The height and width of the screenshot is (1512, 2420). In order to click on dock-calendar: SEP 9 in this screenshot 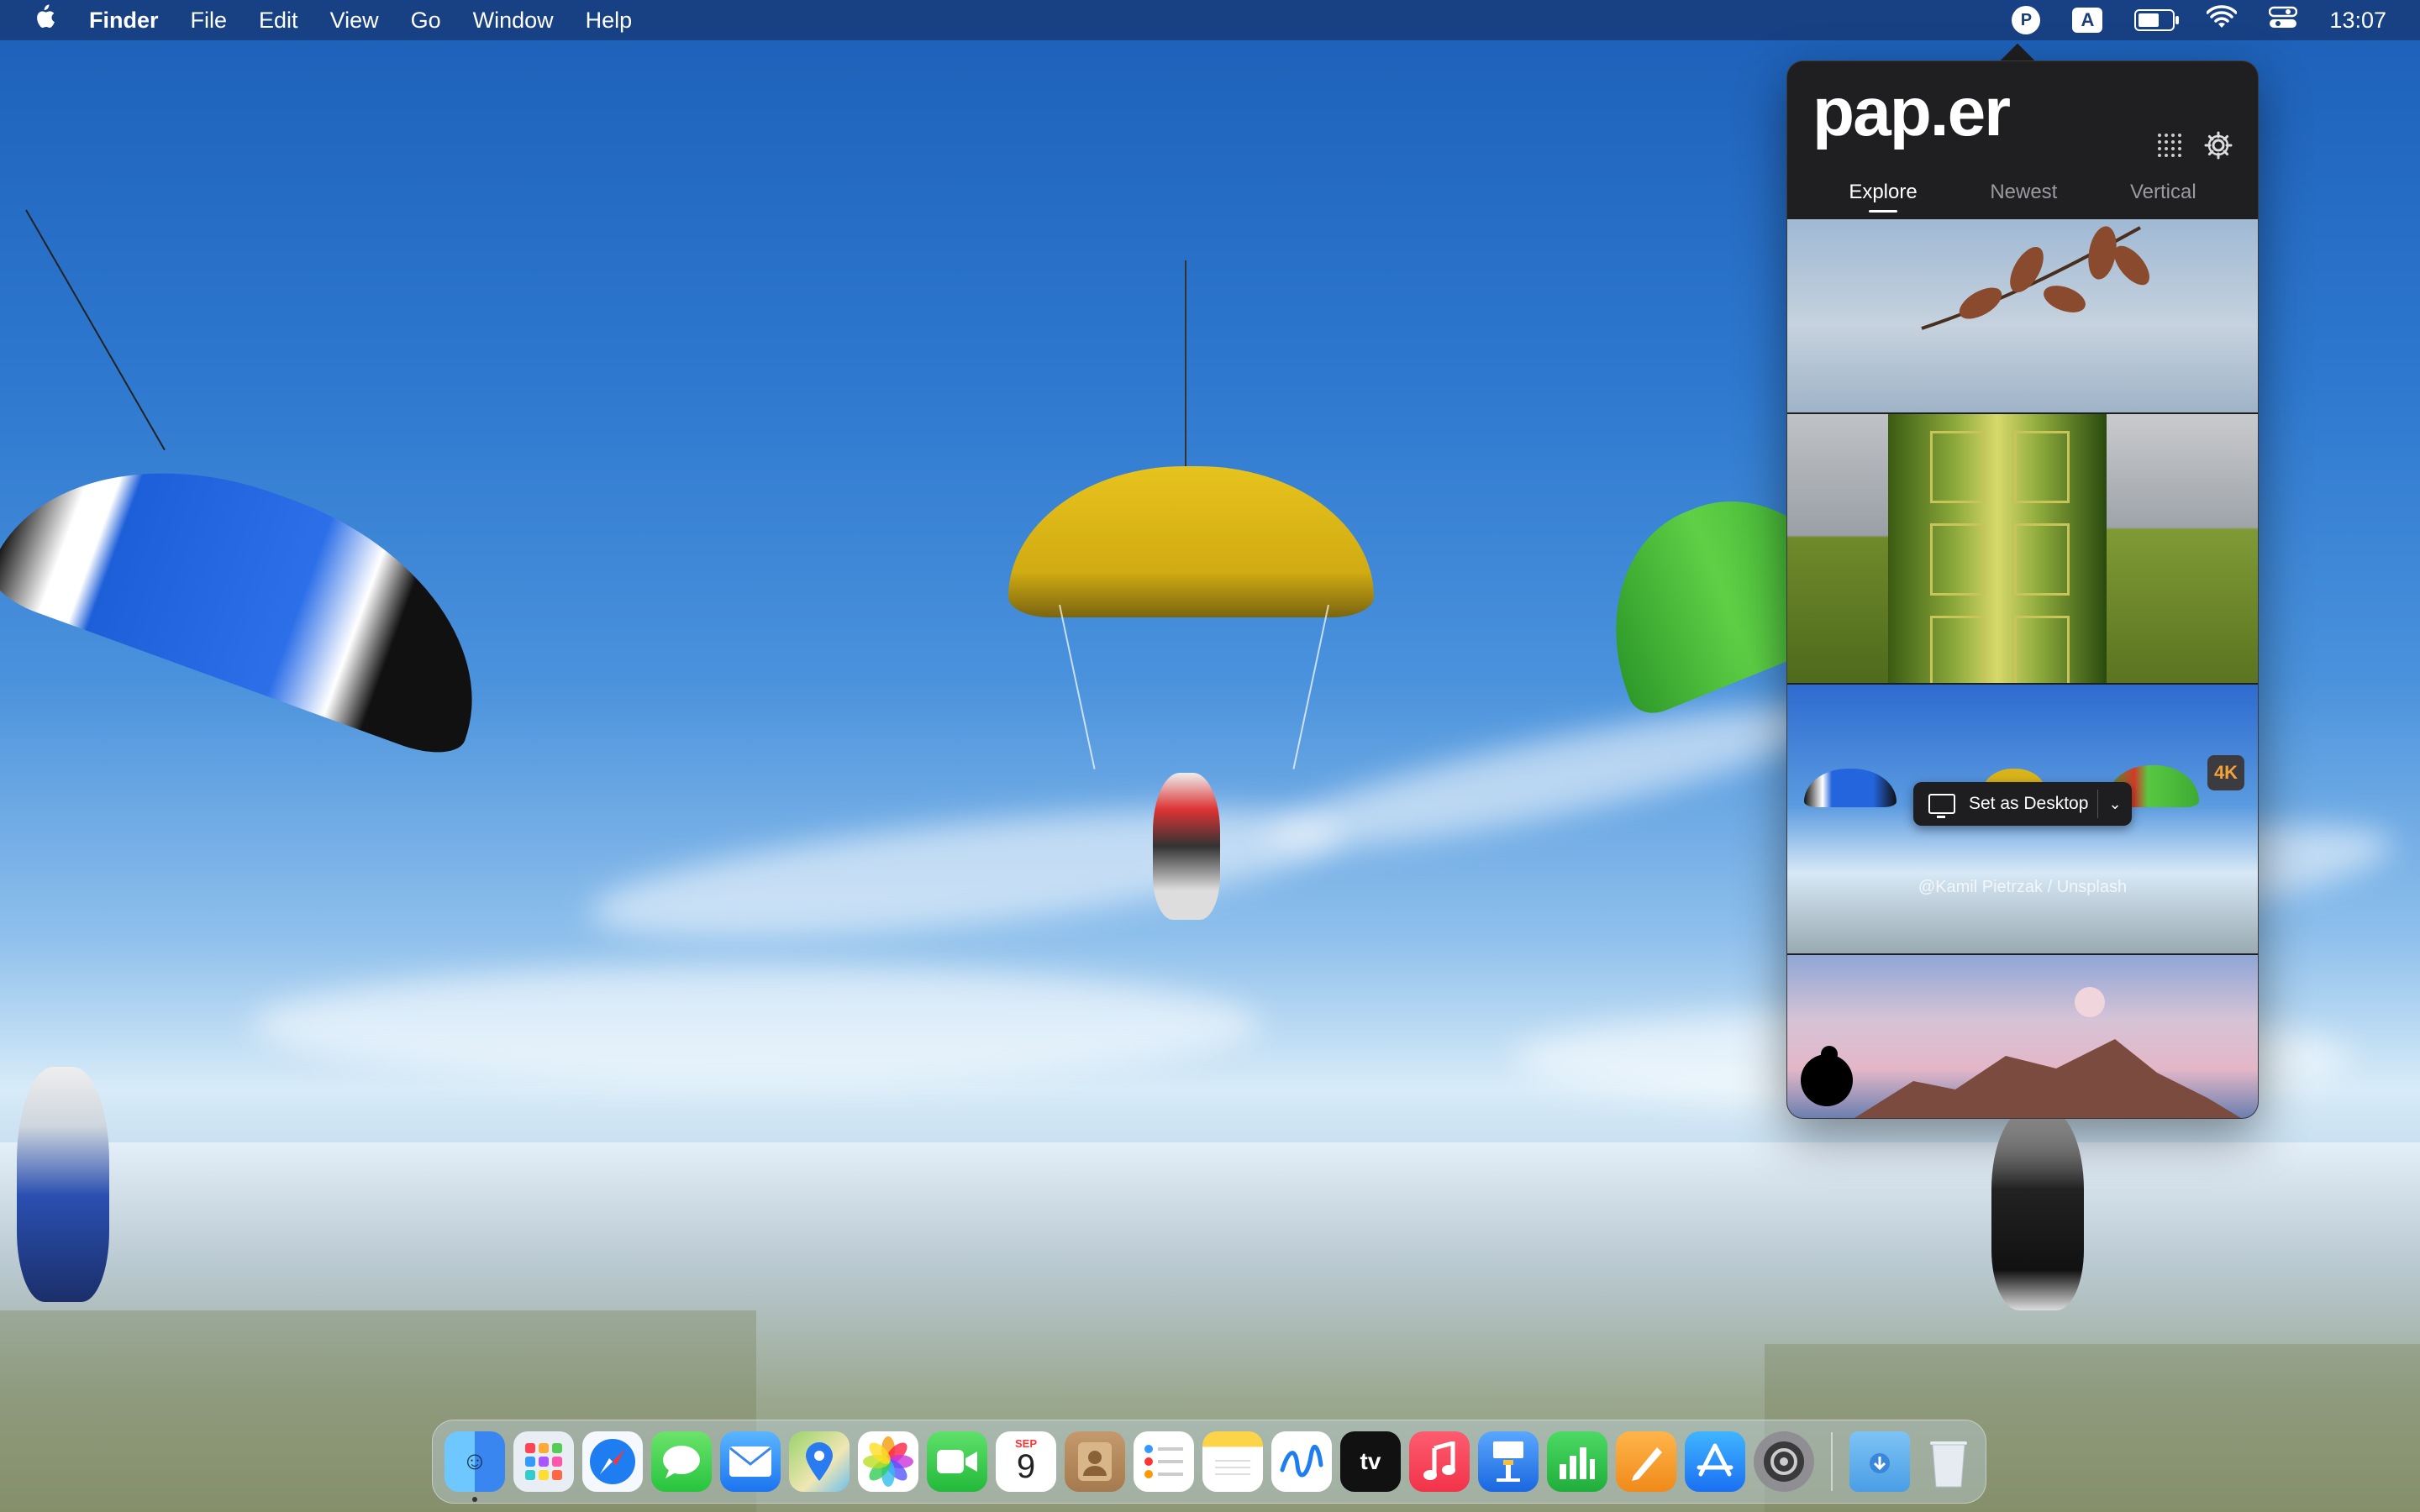, I will do `click(1026, 1461)`.